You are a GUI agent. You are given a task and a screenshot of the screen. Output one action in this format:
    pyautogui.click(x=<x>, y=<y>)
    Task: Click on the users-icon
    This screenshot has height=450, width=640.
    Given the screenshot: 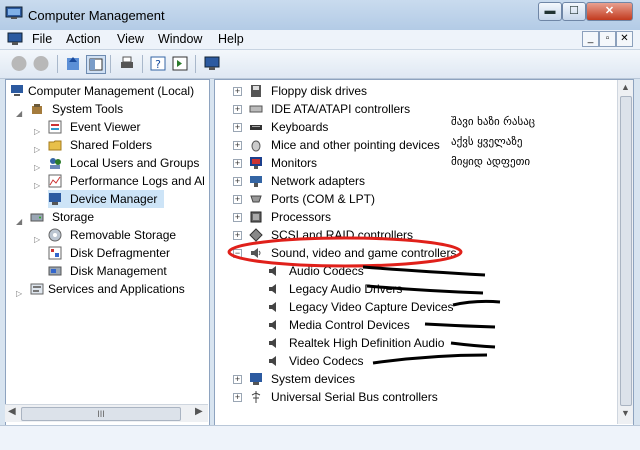 What is the action you would take?
    pyautogui.click(x=55, y=163)
    